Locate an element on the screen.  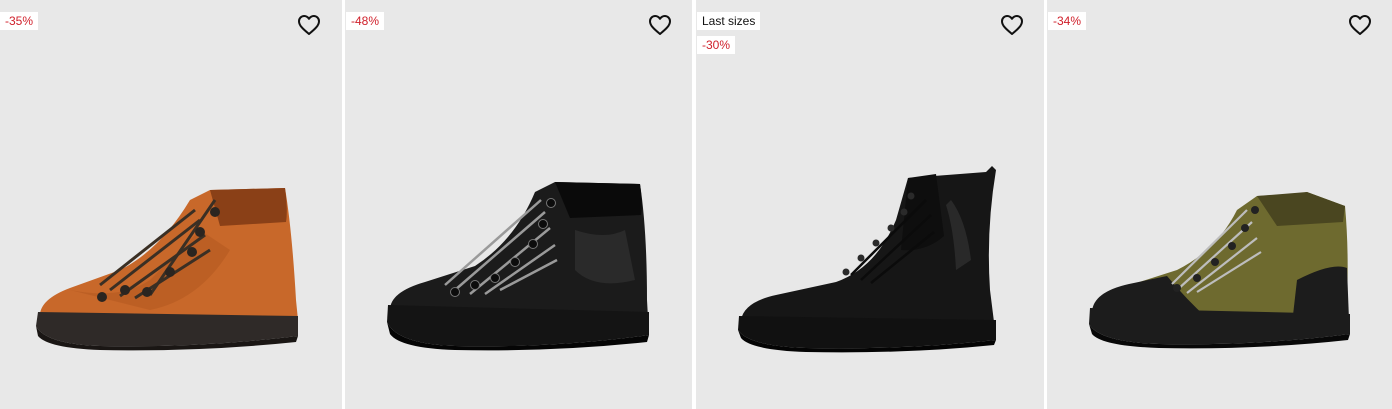
discount-badge: -48% is located at coordinates (365, 21).